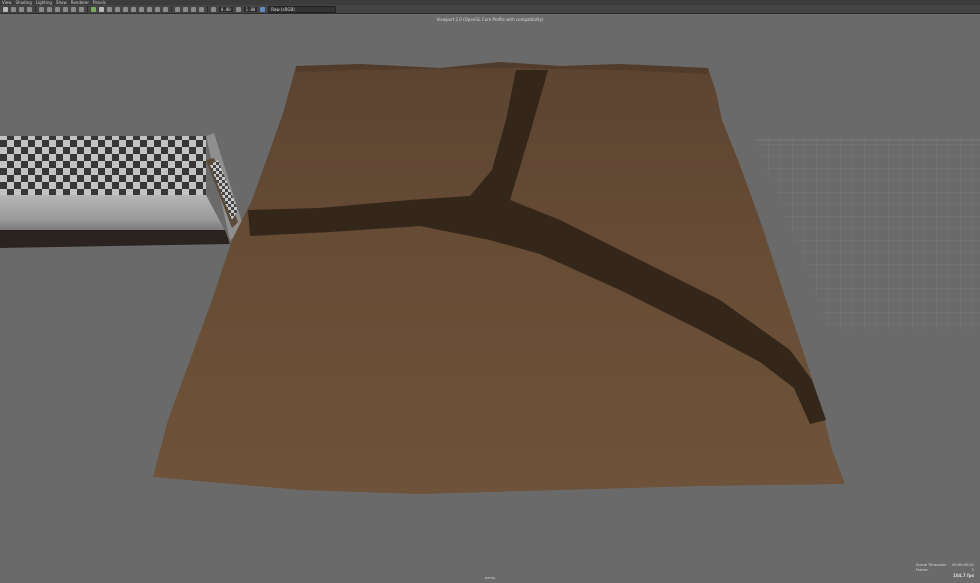 The image size is (980, 583). What do you see at coordinates (149, 9) in the screenshot?
I see `motion-blur-icon` at bounding box center [149, 9].